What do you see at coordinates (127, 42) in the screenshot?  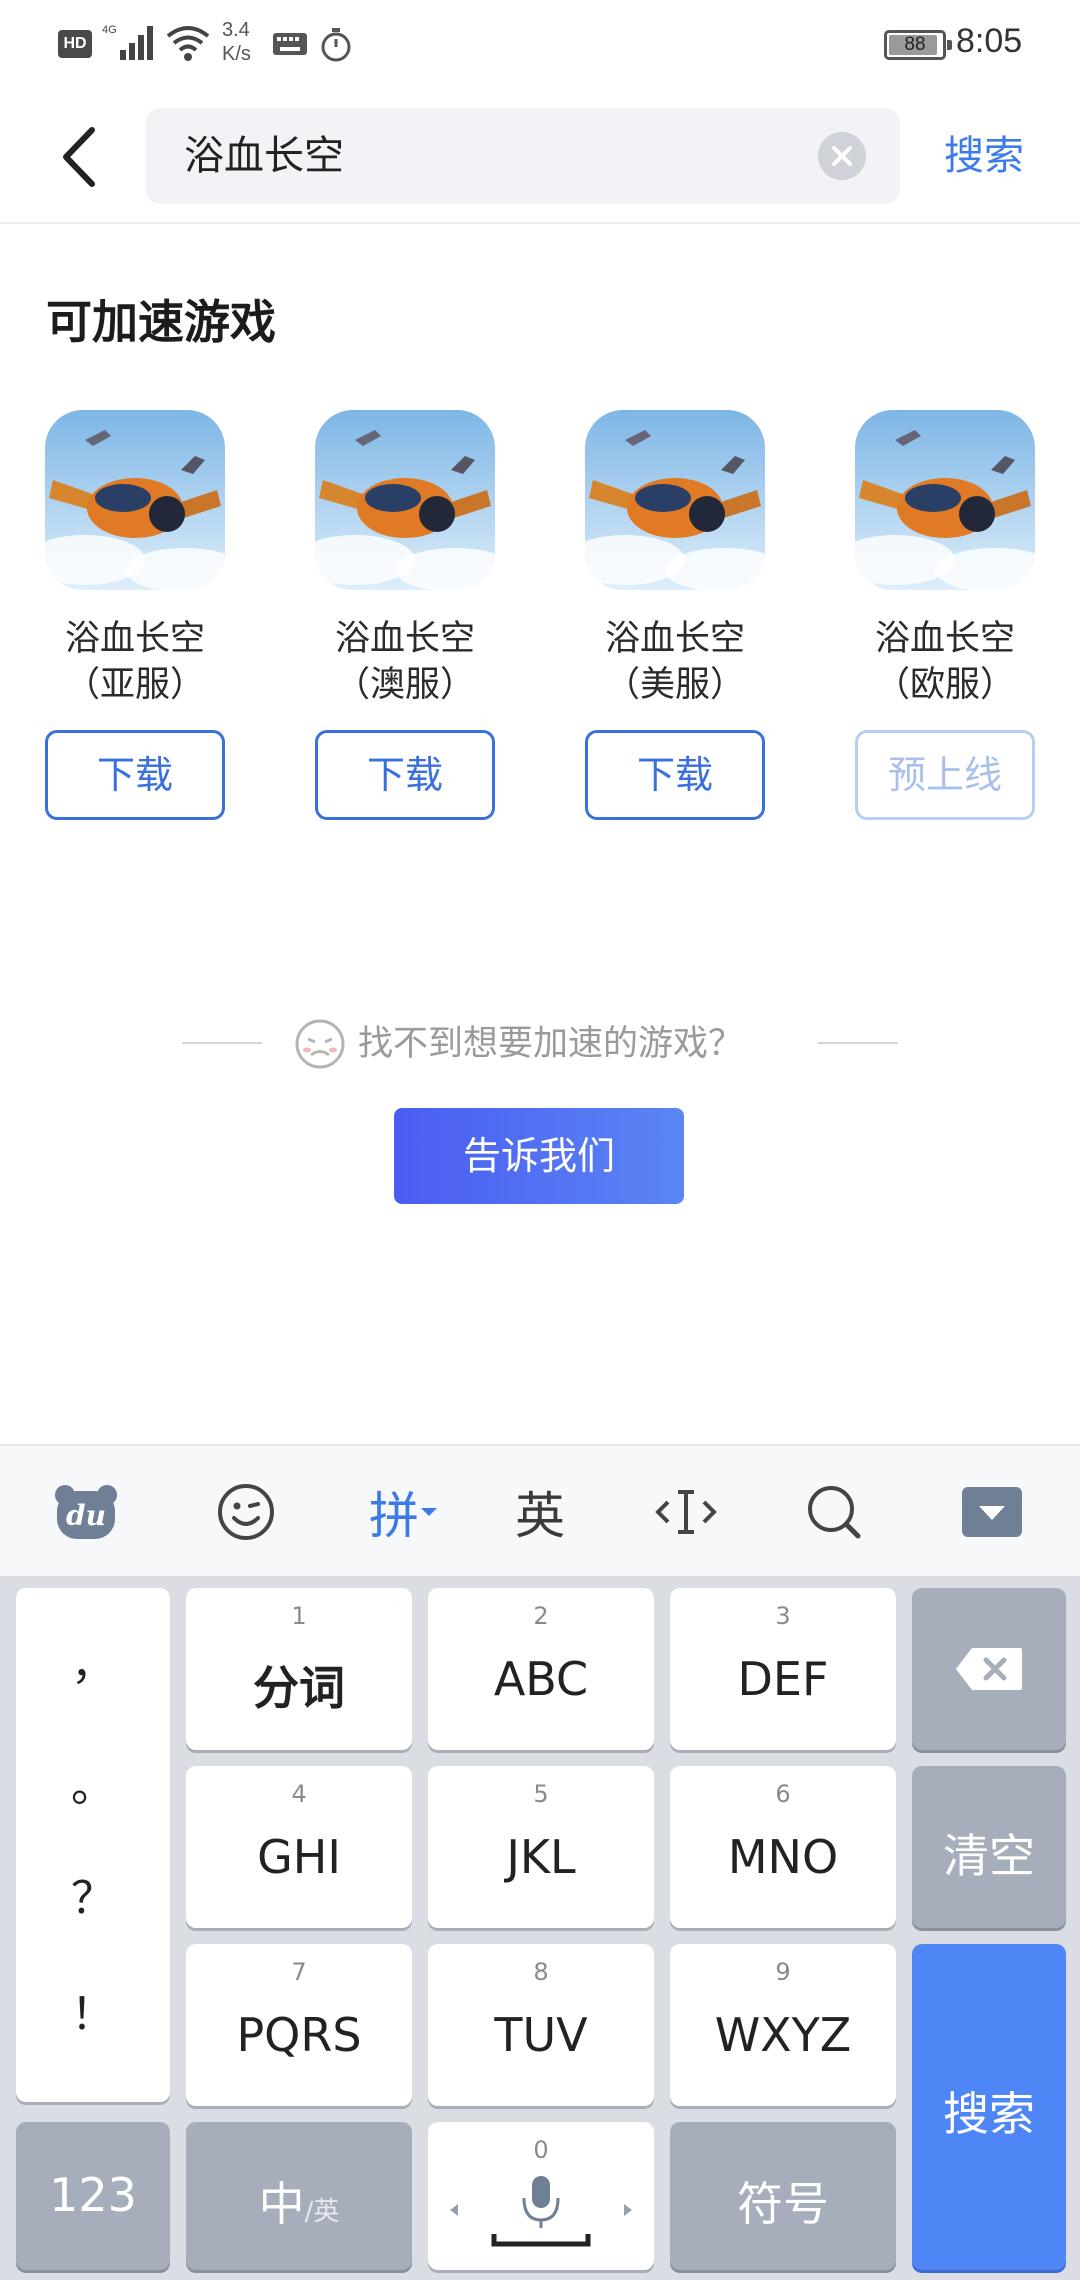 I see `cellular-signal-icon: 4G` at bounding box center [127, 42].